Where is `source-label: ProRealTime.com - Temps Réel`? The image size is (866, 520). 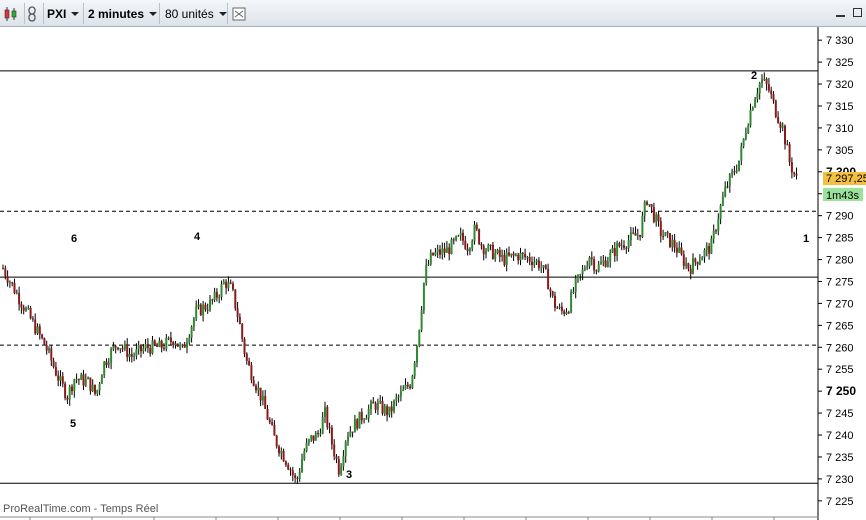 source-label: ProRealTime.com - Temps Réel is located at coordinates (81, 509).